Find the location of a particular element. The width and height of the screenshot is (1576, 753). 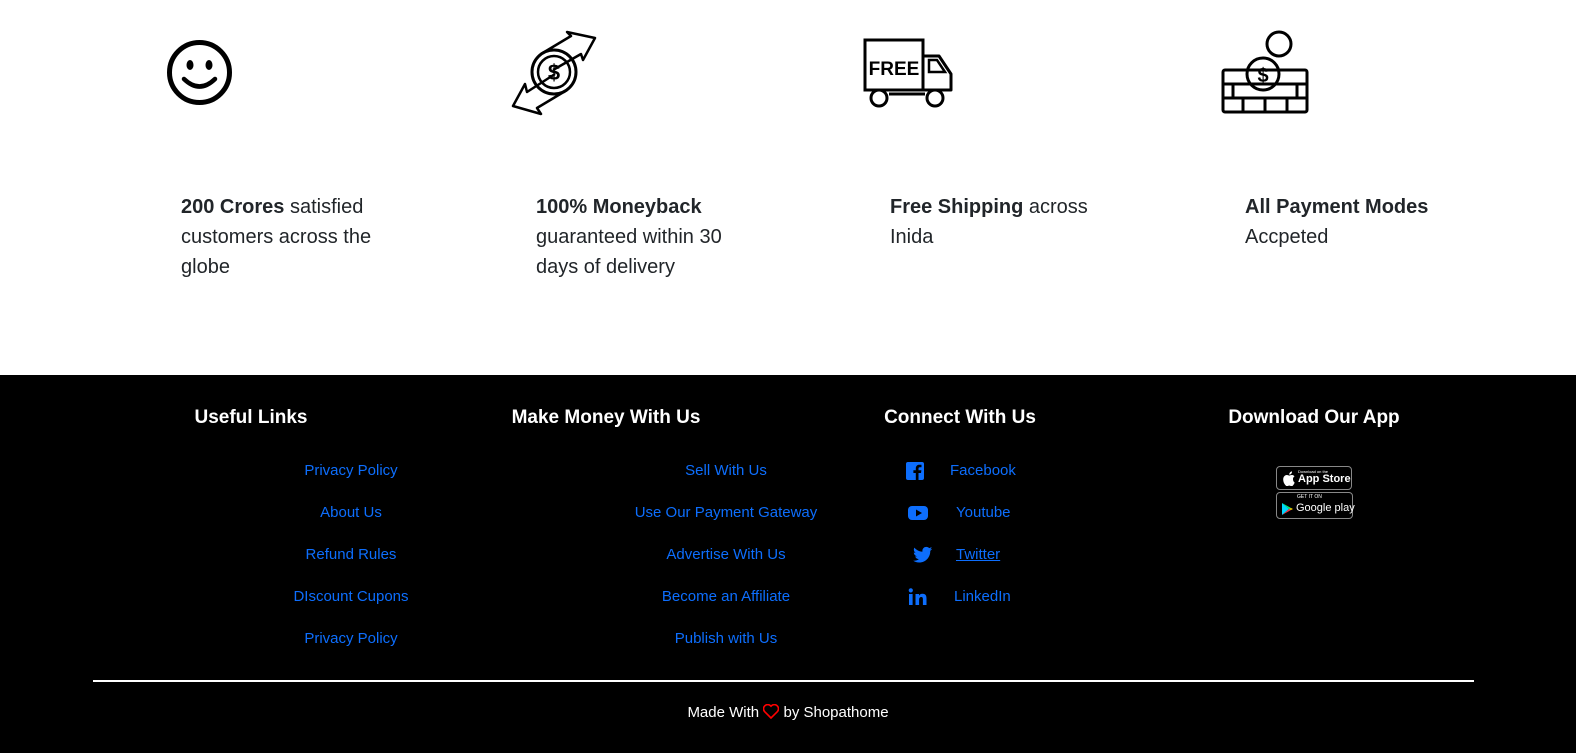

footer-divider is located at coordinates (783, 681).